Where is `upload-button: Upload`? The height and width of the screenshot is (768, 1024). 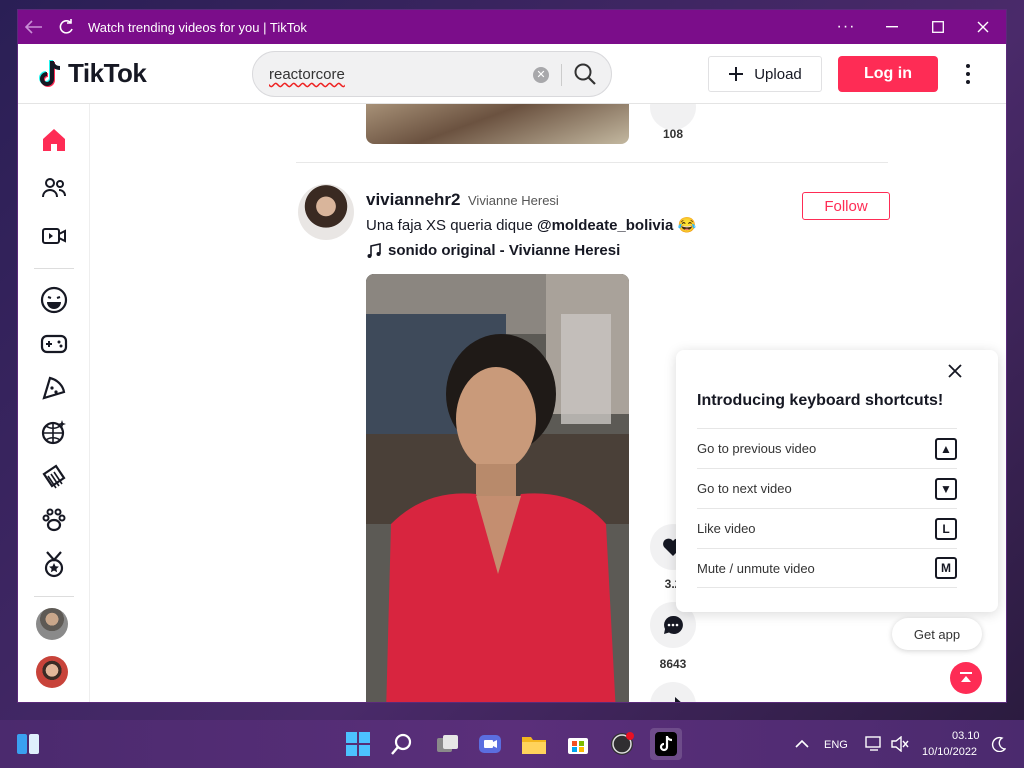 upload-button: Upload is located at coordinates (765, 74).